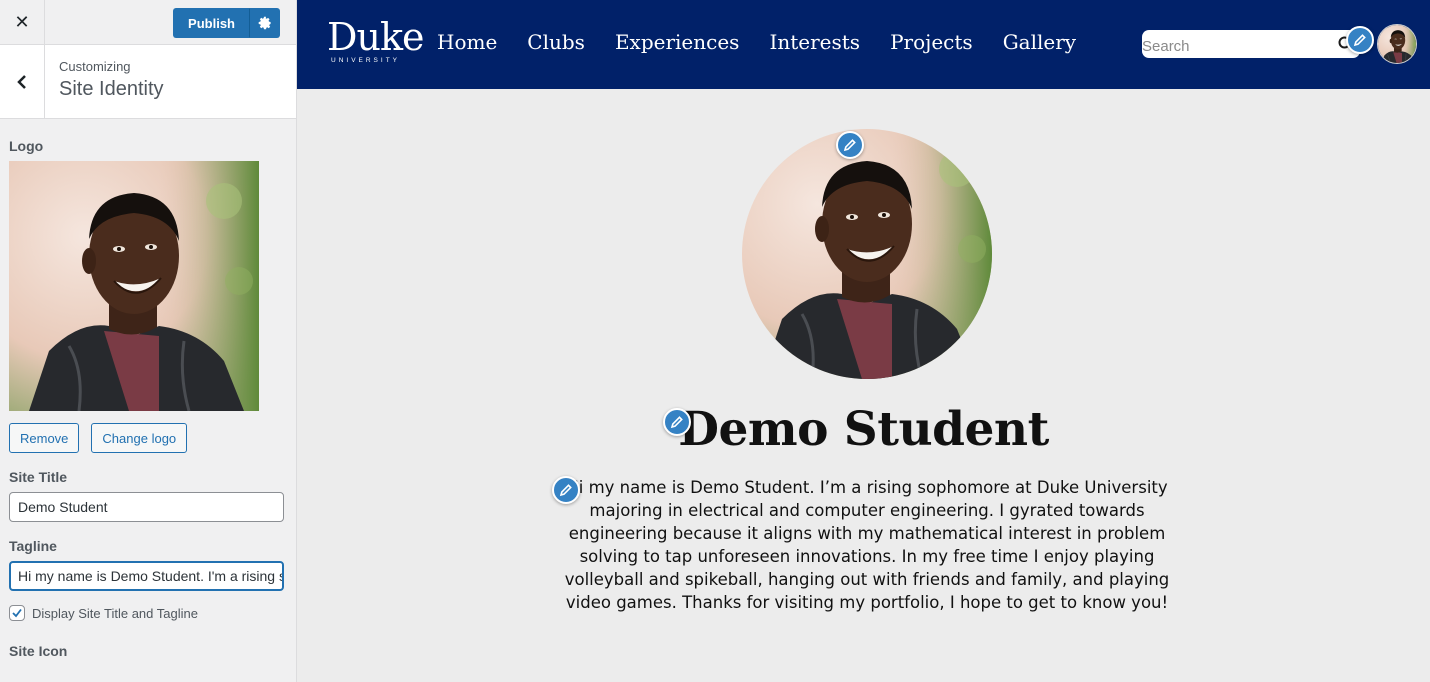 Image resolution: width=1430 pixels, height=682 pixels. What do you see at coordinates (26, 146) in the screenshot?
I see `logo-label: Logo` at bounding box center [26, 146].